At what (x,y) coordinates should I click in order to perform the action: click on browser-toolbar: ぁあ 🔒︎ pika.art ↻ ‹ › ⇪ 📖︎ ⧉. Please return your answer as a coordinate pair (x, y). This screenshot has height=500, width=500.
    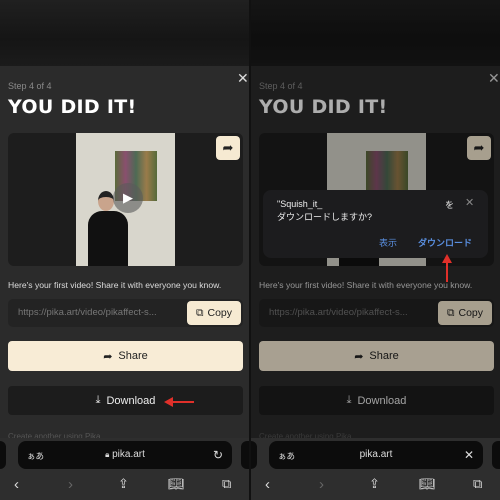
    Looking at the image, I should click on (124, 469).